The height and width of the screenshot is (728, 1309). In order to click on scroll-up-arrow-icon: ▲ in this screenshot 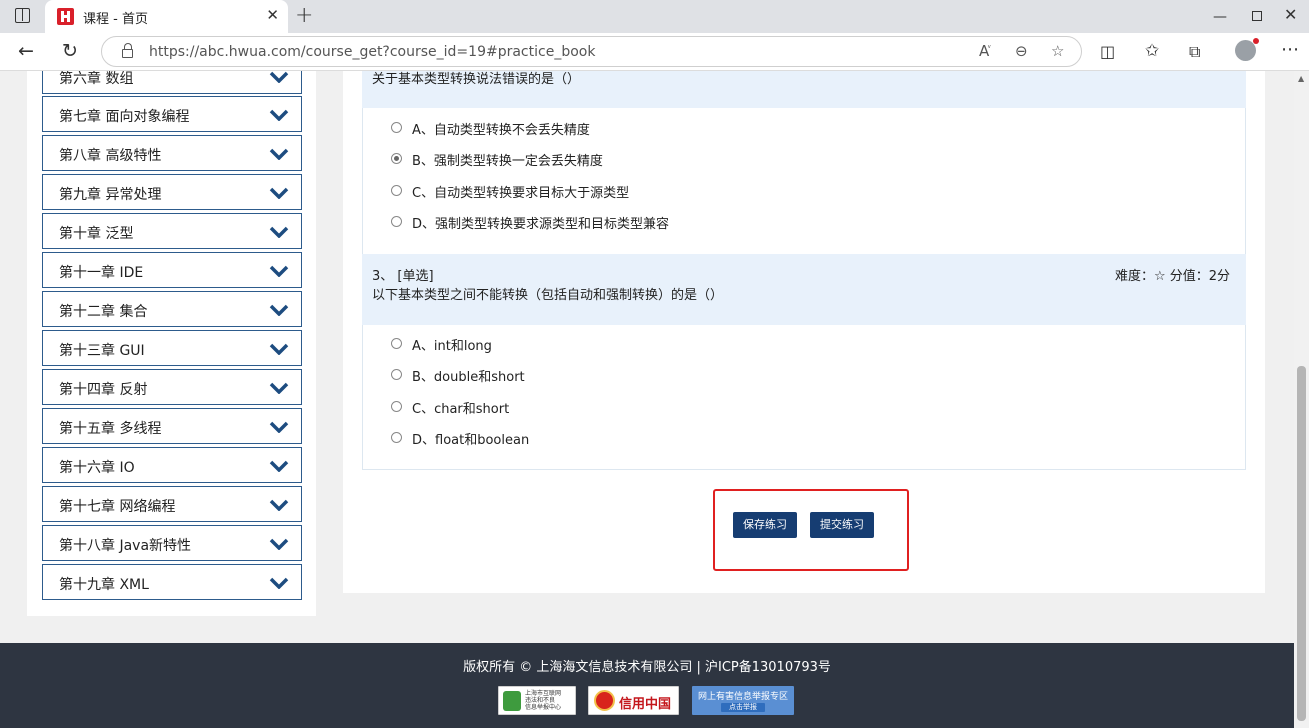, I will do `click(1301, 78)`.